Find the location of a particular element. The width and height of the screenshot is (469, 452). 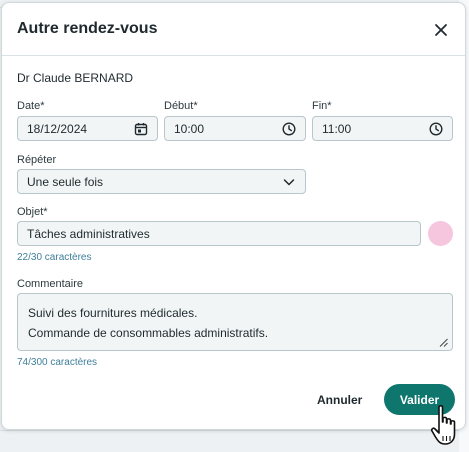

cancel-button: Annuler is located at coordinates (339, 400).